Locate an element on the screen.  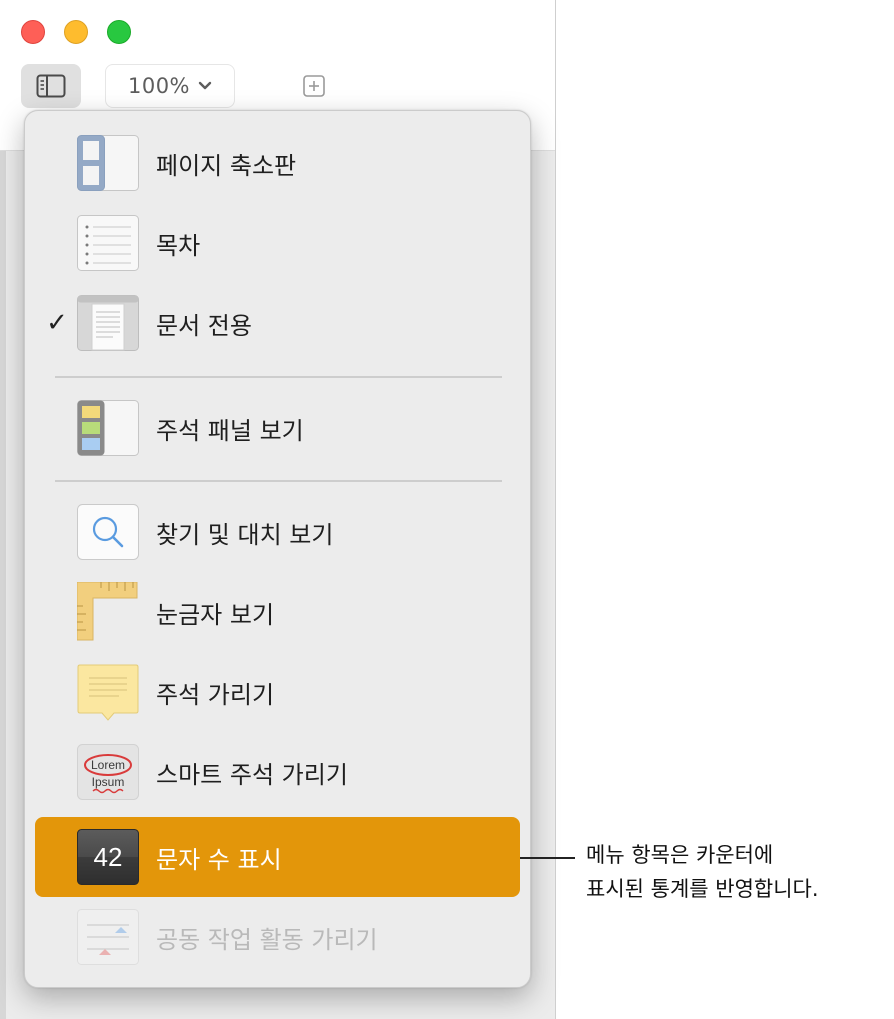
menu-item-label: 눈금자 보기 is located at coordinates (215, 614).